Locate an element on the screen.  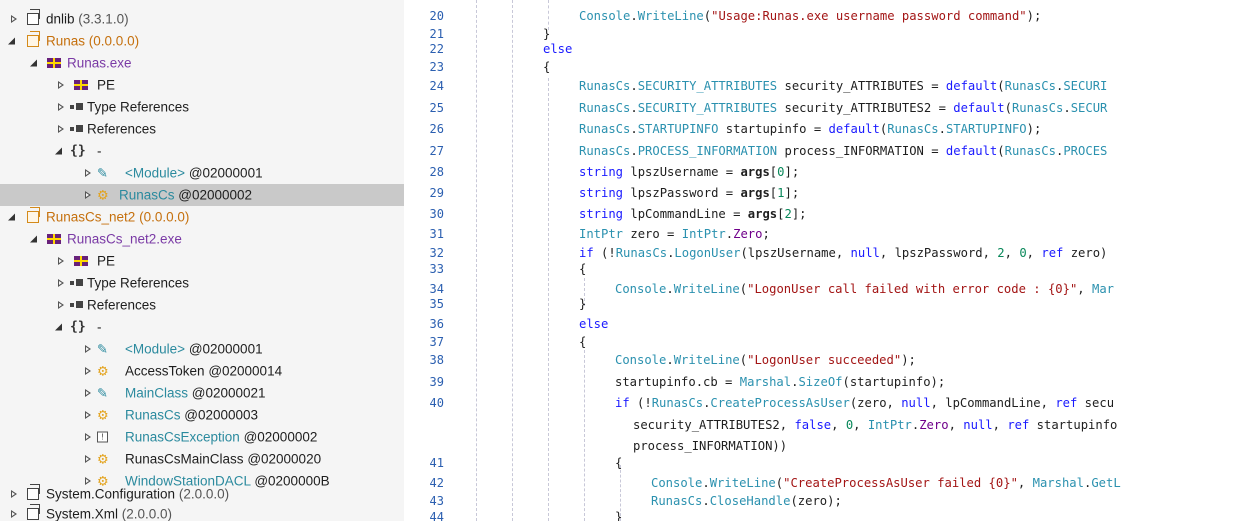
line-number: 36 is located at coordinates (436, 324).